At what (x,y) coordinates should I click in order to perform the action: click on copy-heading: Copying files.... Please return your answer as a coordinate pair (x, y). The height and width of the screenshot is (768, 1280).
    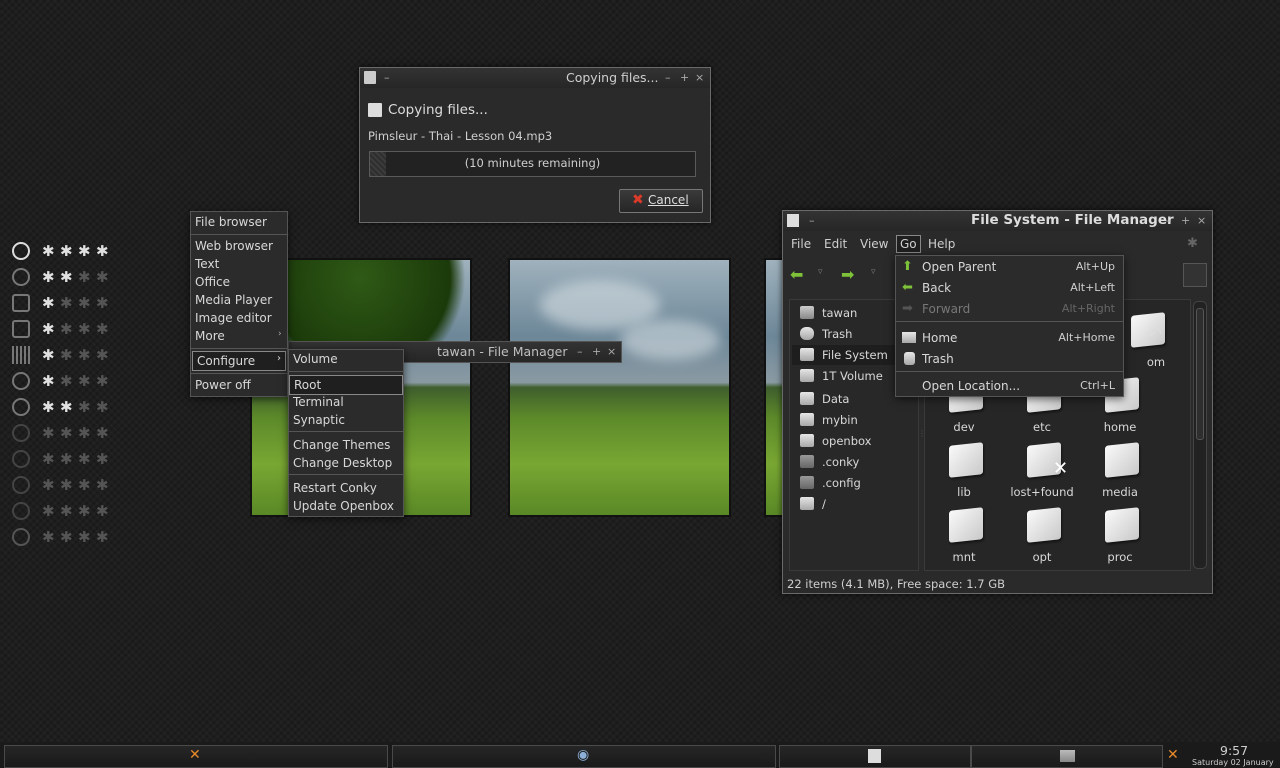
    Looking at the image, I should click on (438, 110).